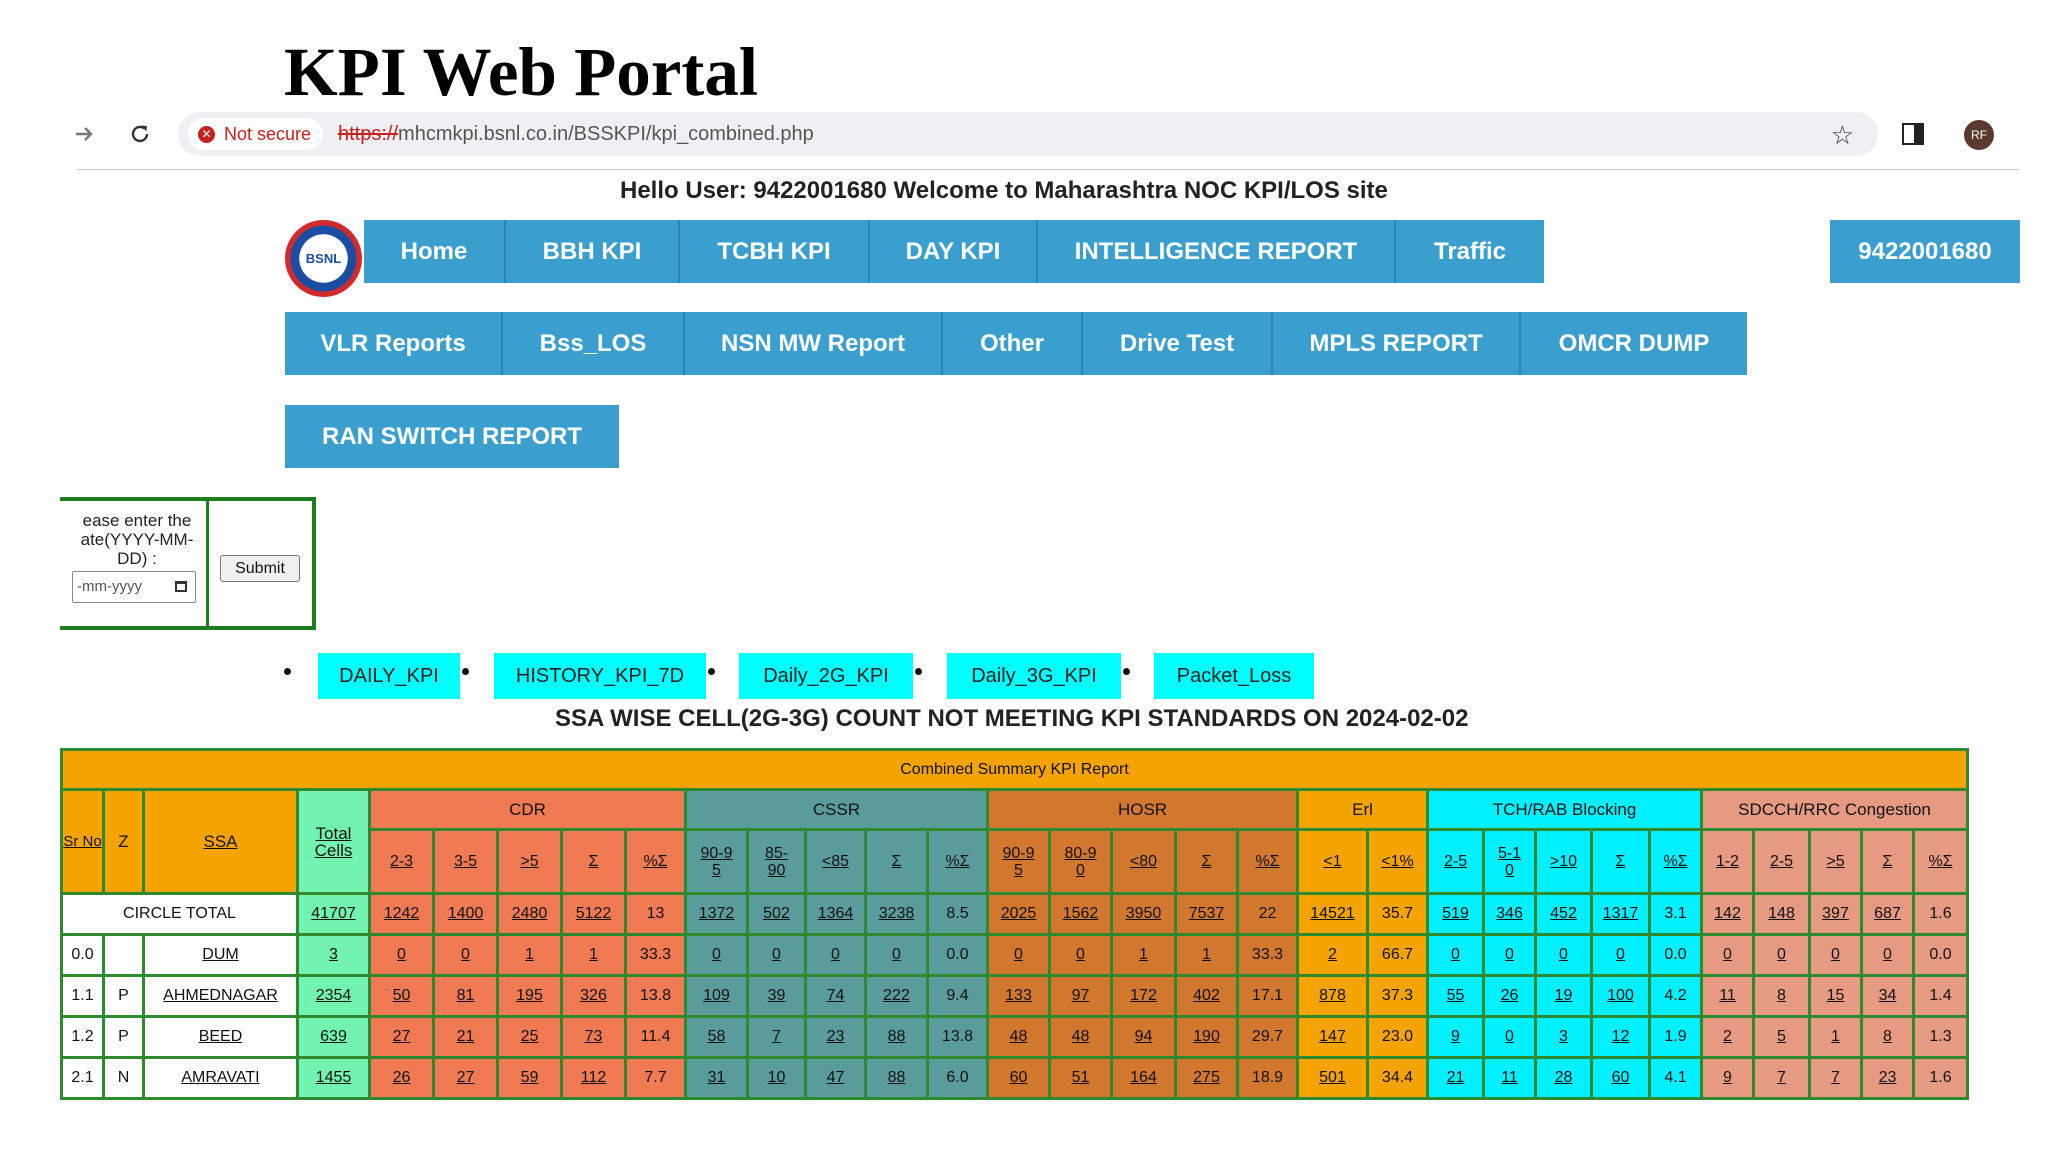 This screenshot has height=1152, width=2048. I want to click on calendar-icon, so click(181, 586).